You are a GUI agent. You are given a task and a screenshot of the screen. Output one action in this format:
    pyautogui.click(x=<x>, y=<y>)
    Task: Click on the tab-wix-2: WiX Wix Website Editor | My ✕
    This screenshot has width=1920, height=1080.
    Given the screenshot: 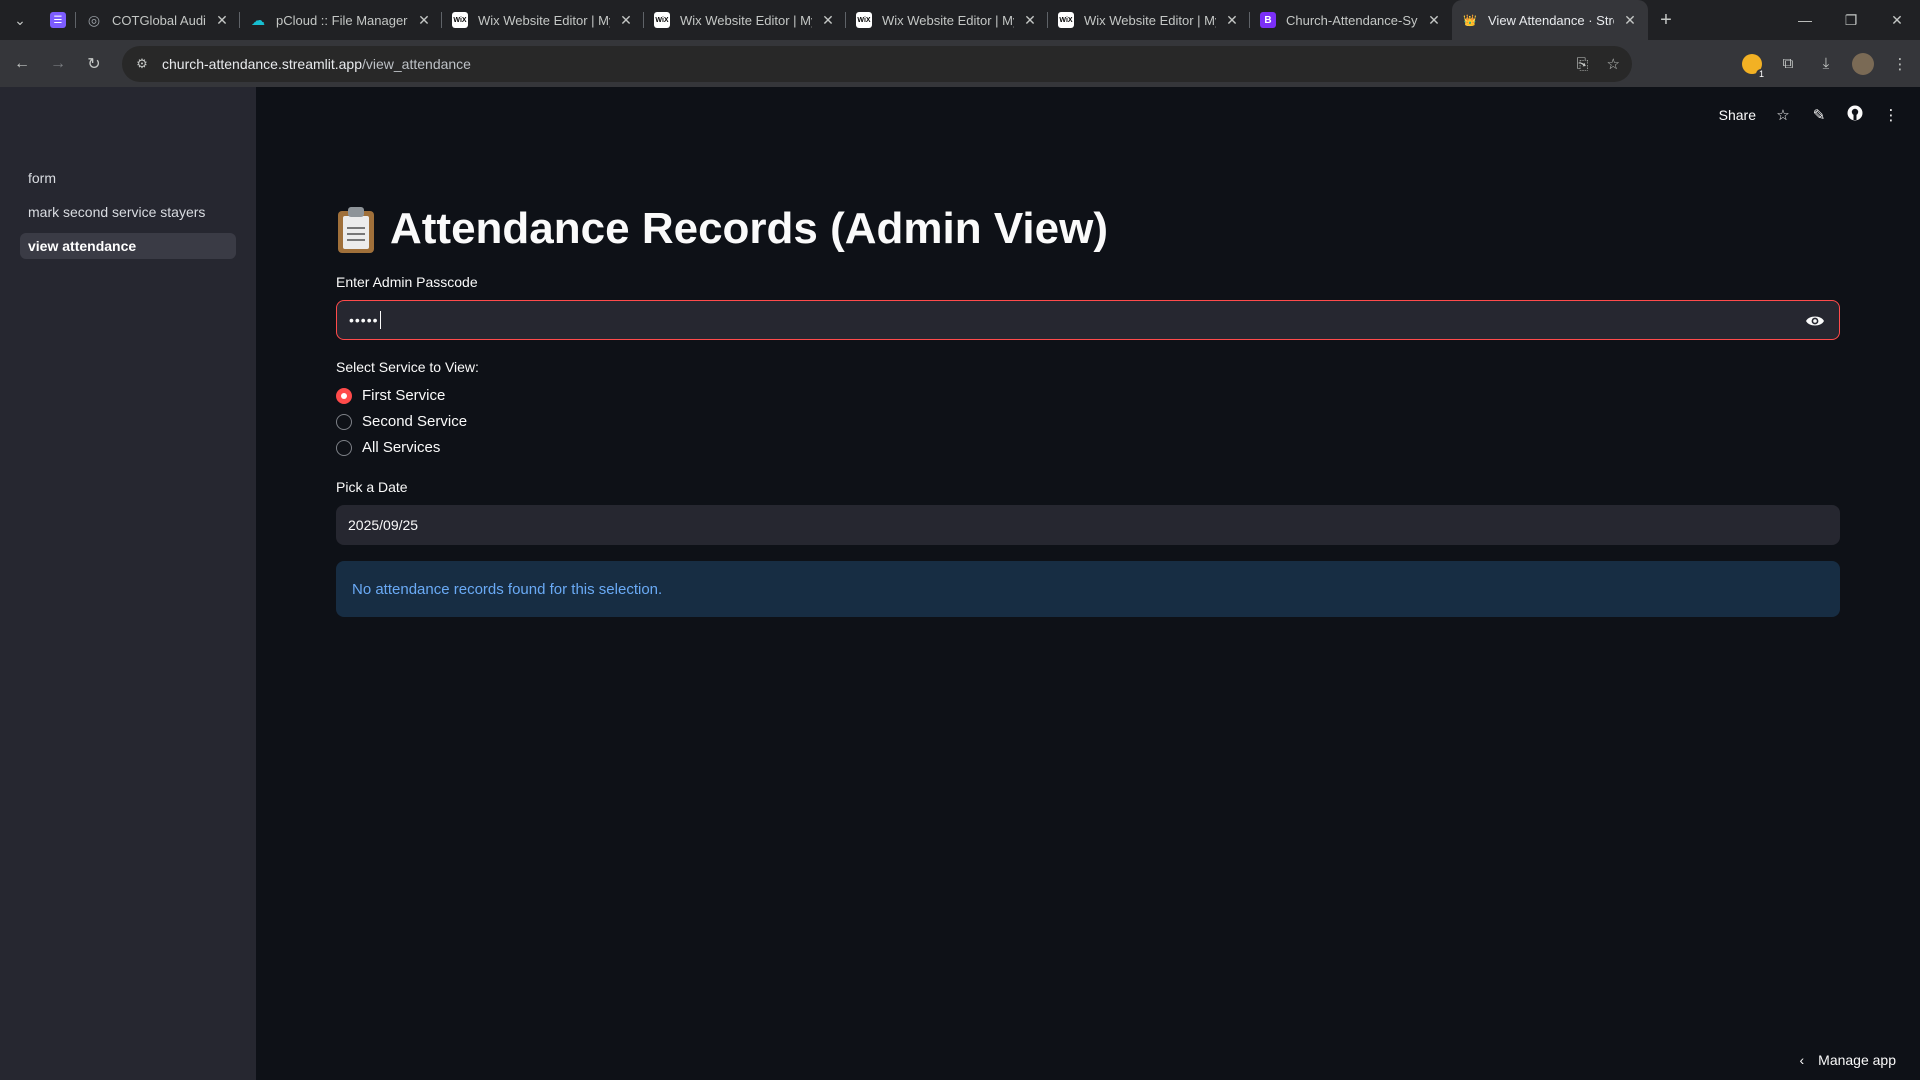 What is the action you would take?
    pyautogui.click(x=745, y=20)
    